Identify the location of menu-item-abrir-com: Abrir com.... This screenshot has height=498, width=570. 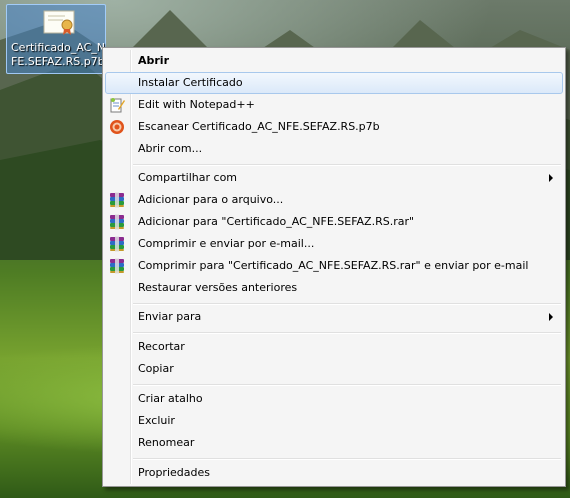
(334, 149).